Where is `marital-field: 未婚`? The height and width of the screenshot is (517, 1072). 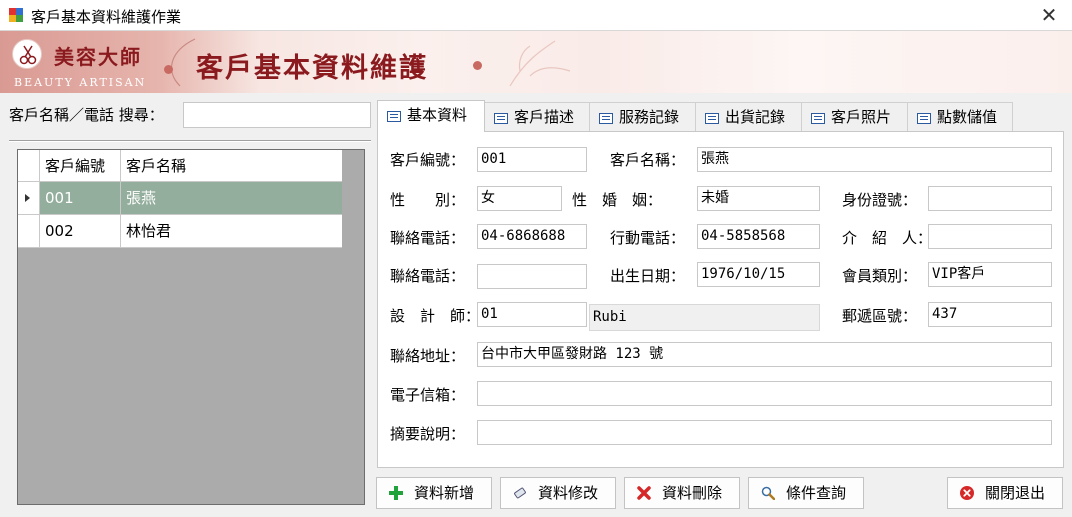
marital-field: 未婚 is located at coordinates (758, 198).